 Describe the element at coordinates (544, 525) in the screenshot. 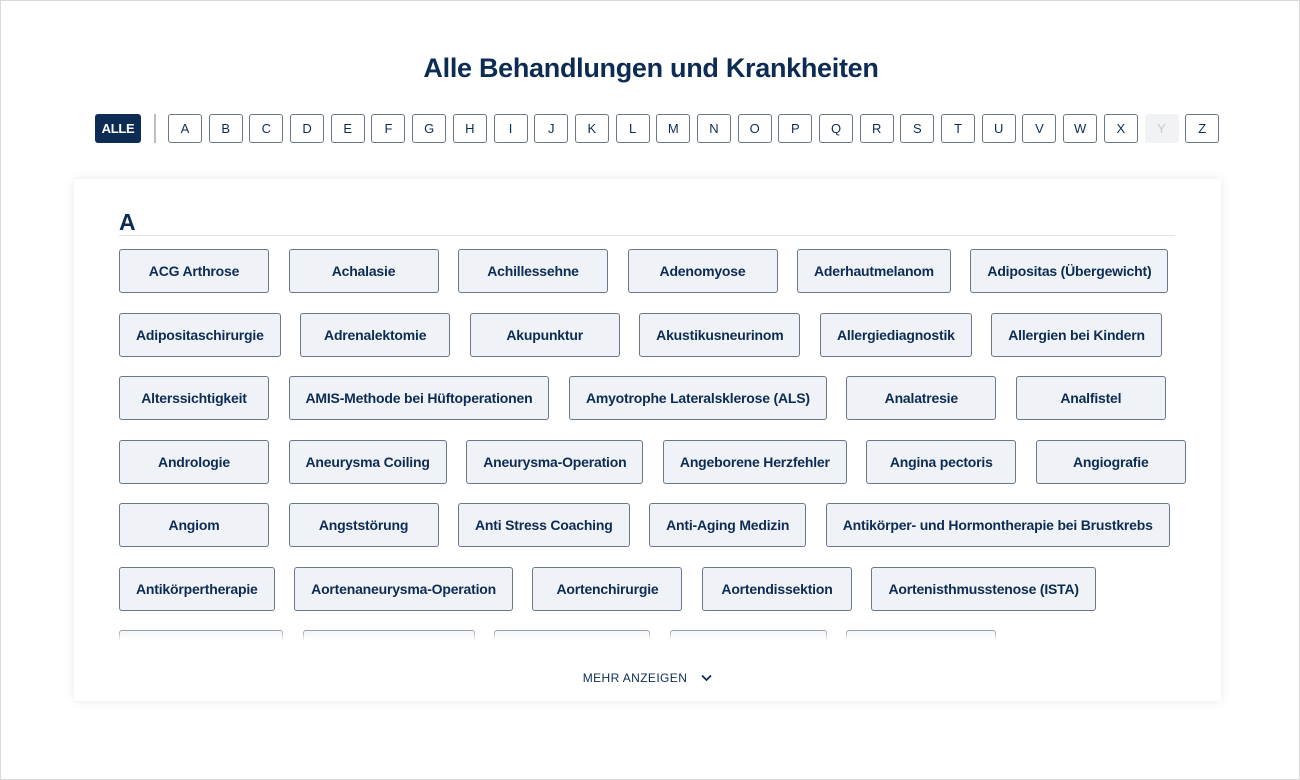

I see `treatment-tag: Anti Stress Coaching` at that location.